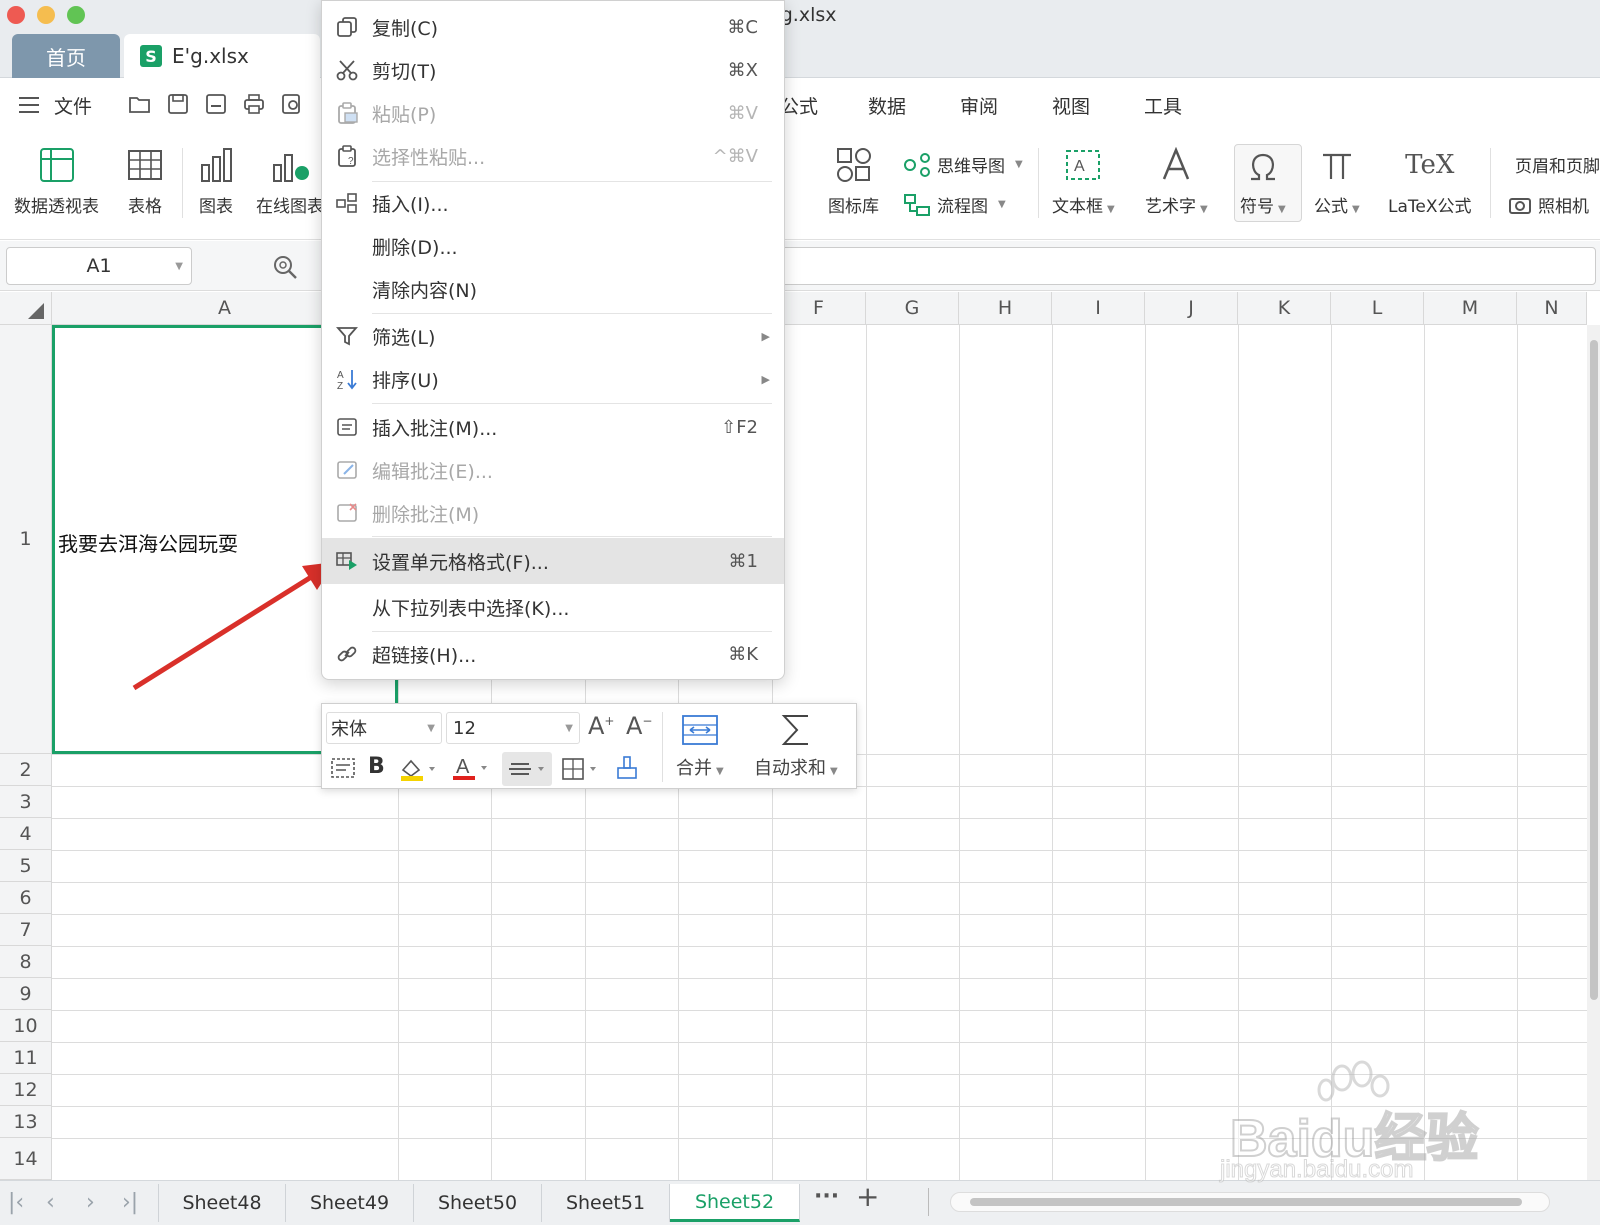 Image resolution: width=1600 pixels, height=1225 pixels. I want to click on sheet-tab-49: Sheet49, so click(350, 1203).